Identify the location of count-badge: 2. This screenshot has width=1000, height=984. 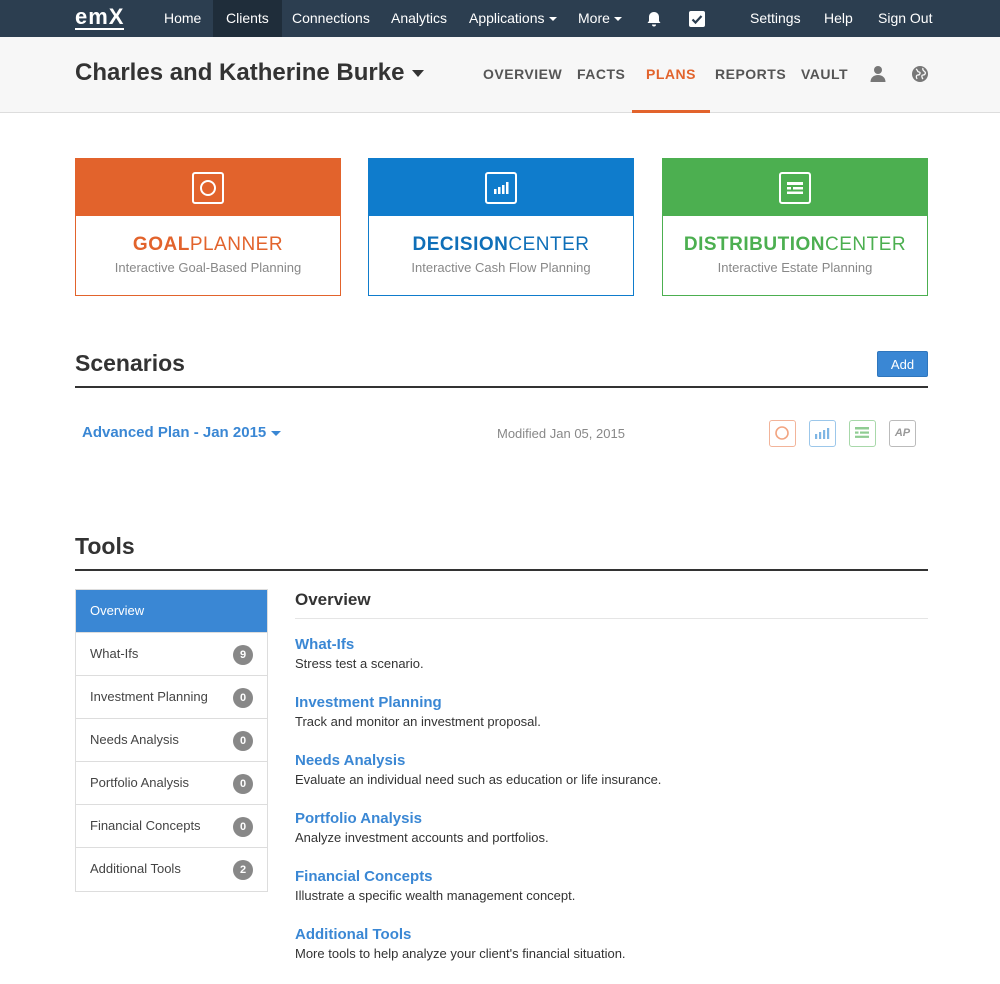
(243, 870).